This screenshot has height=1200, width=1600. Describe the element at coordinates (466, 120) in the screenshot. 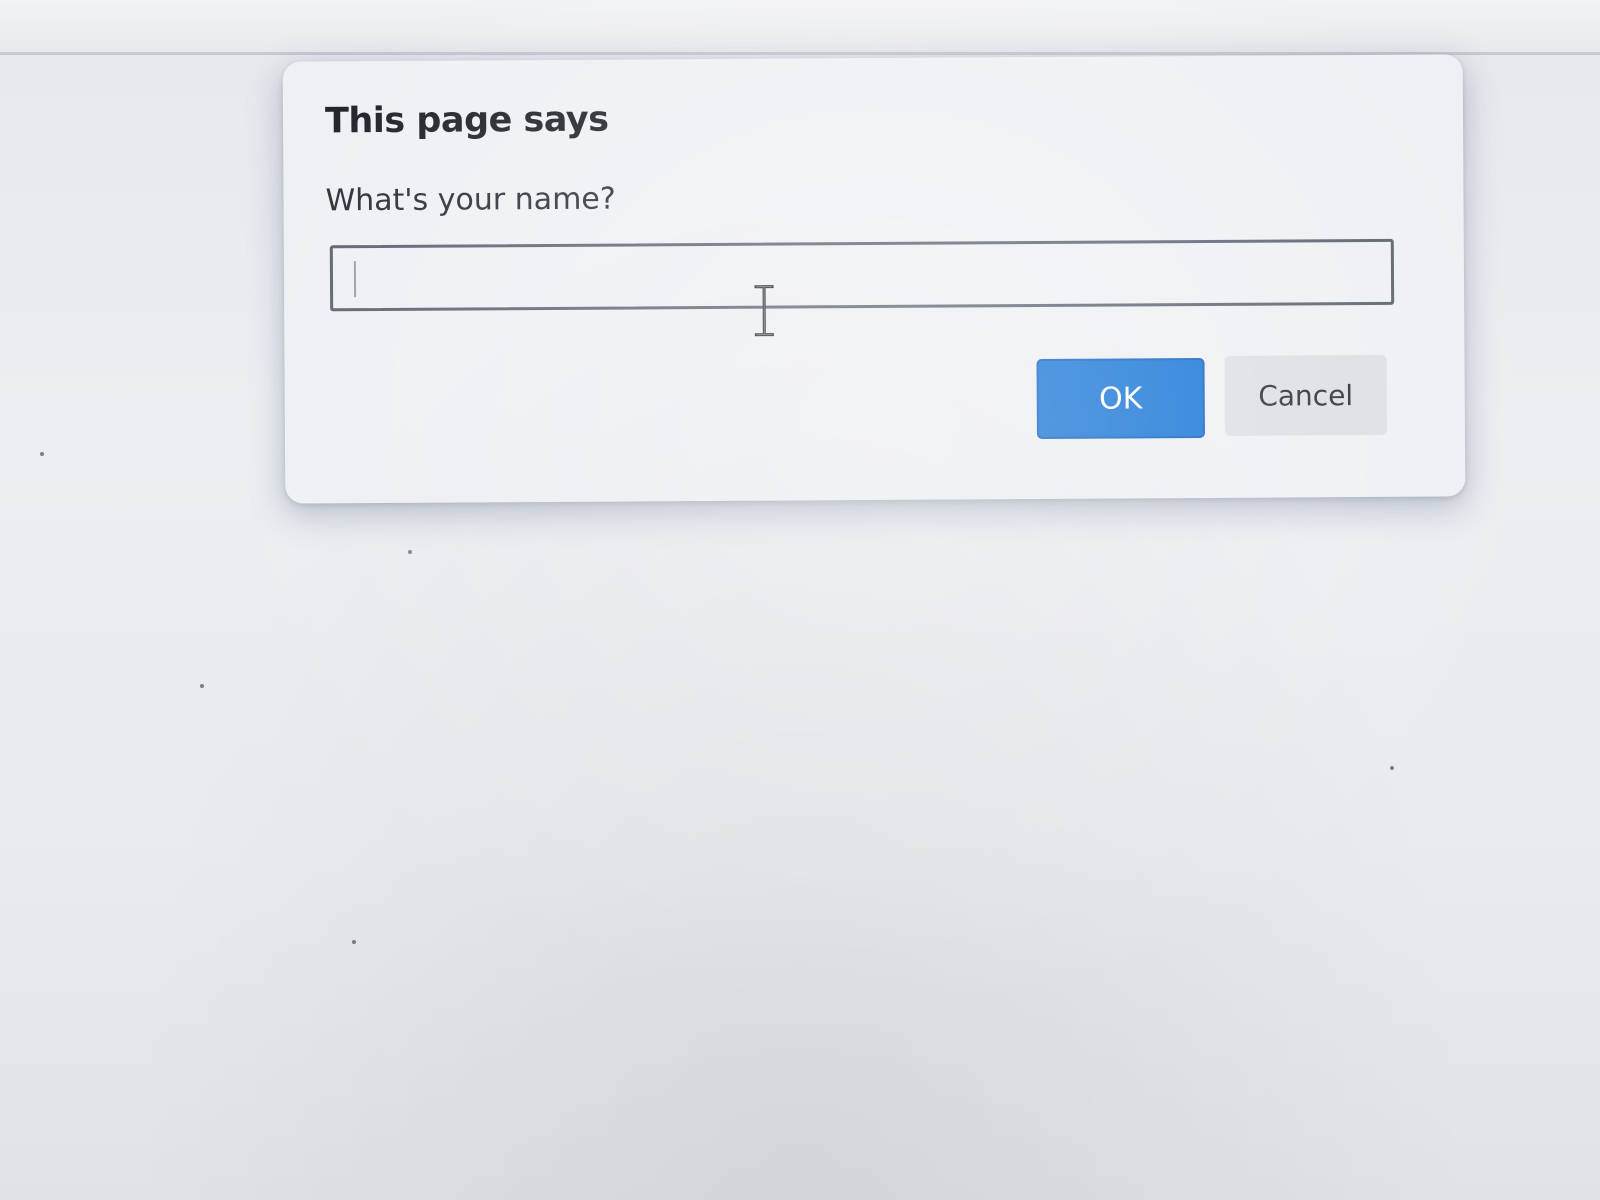

I see `dialog-title: This page says` at that location.